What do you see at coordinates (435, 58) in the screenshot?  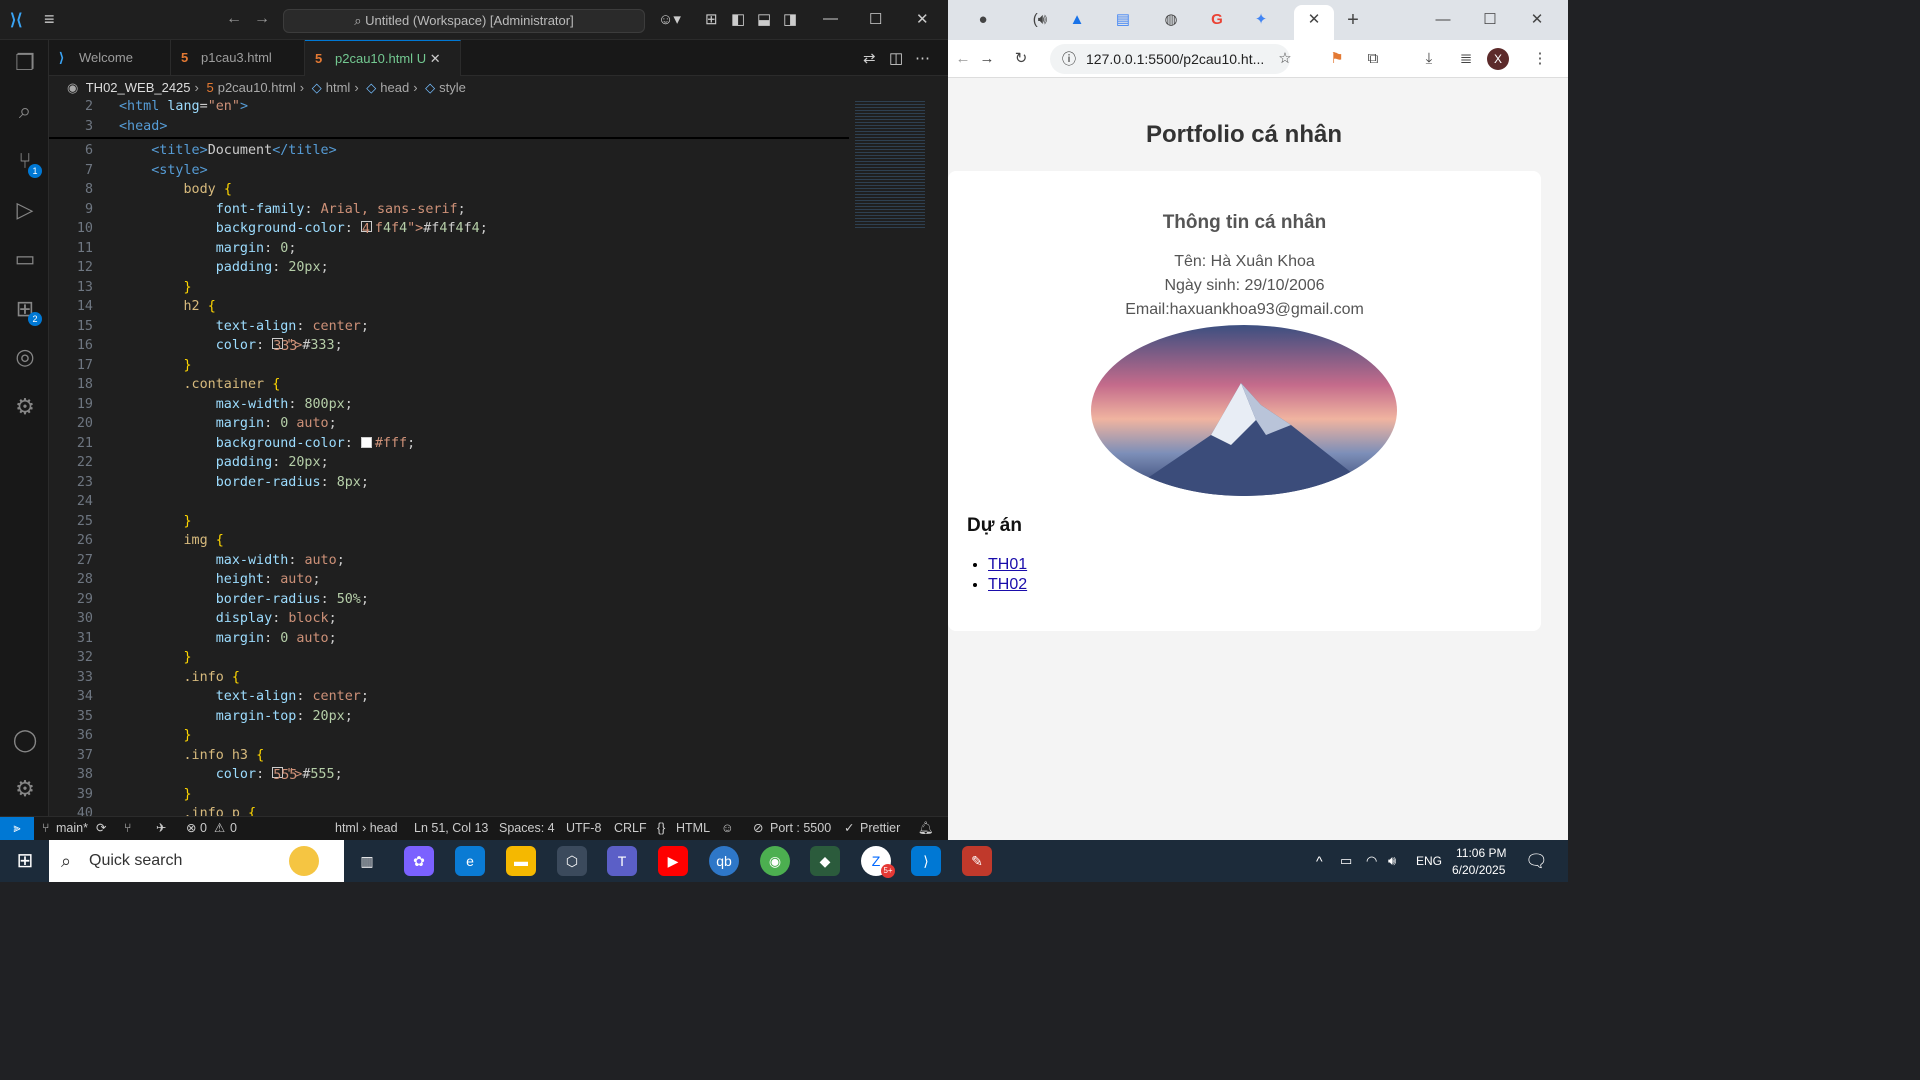 I see `close-tab-icon: ✕` at bounding box center [435, 58].